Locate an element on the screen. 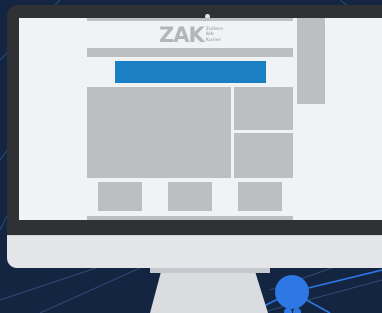 Image resolution: width=382 pixels, height=313 pixels. logo-text: ZAK is located at coordinates (182, 35).